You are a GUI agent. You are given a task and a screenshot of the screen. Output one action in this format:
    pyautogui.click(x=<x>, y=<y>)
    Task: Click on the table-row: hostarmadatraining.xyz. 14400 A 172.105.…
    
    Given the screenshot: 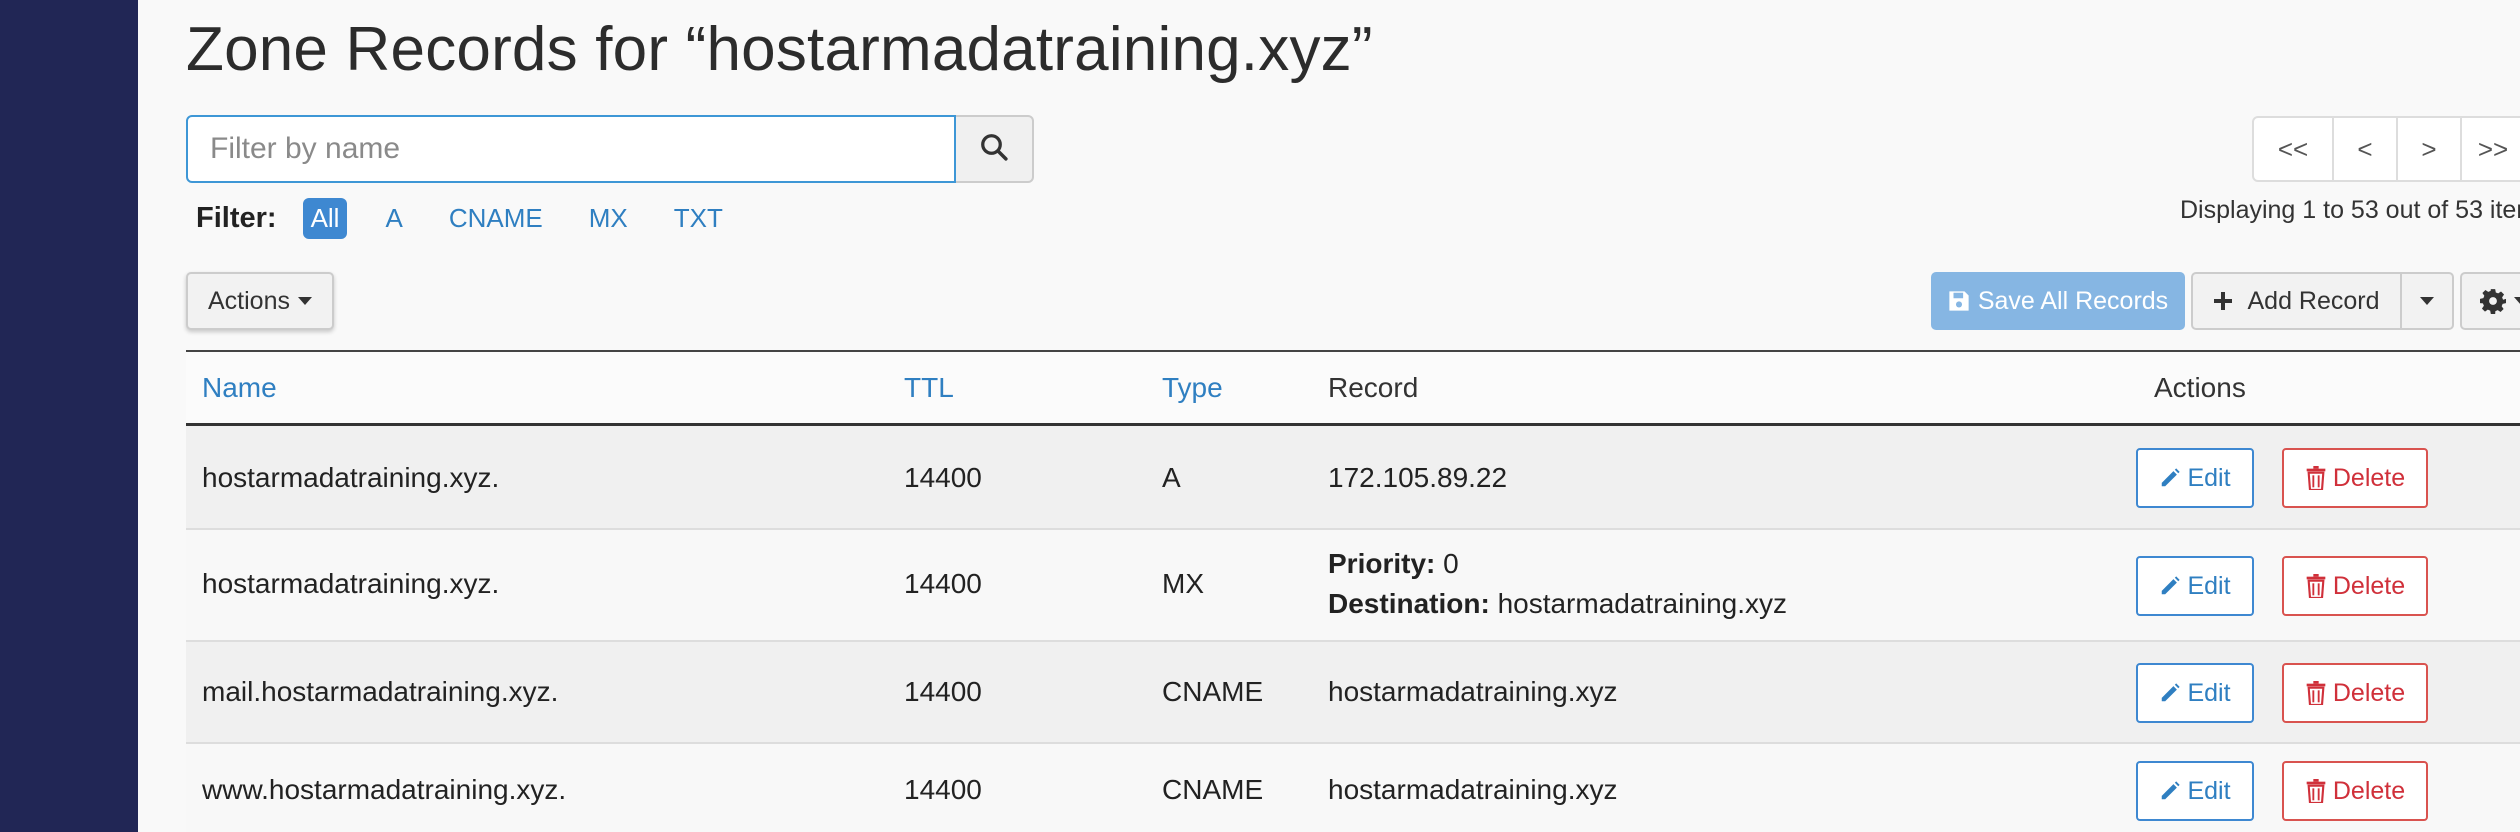 What is the action you would take?
    pyautogui.click(x=1353, y=478)
    